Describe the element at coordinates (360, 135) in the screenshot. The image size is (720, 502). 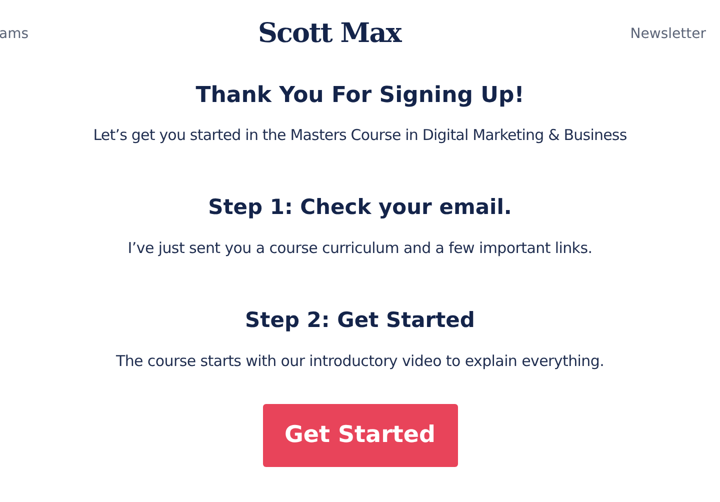
I see `subtitle: Let’s get you started in the Masters Course in Digital Marketing & Business` at that location.